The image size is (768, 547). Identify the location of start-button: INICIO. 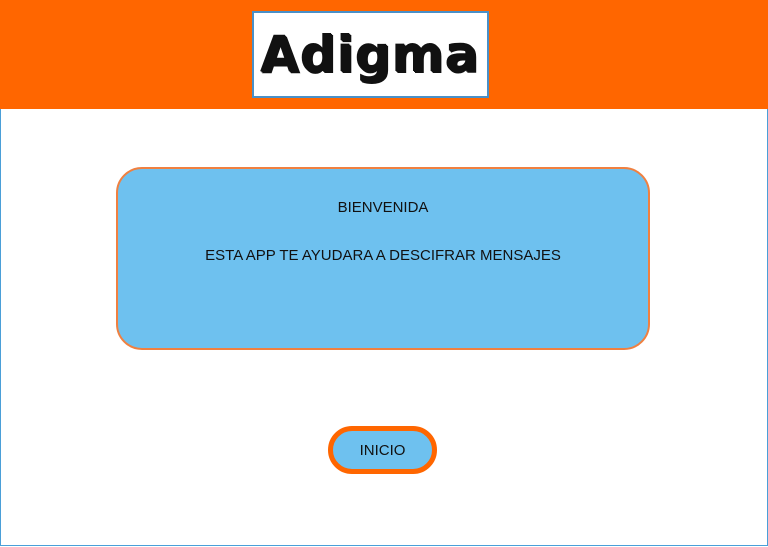
(382, 450).